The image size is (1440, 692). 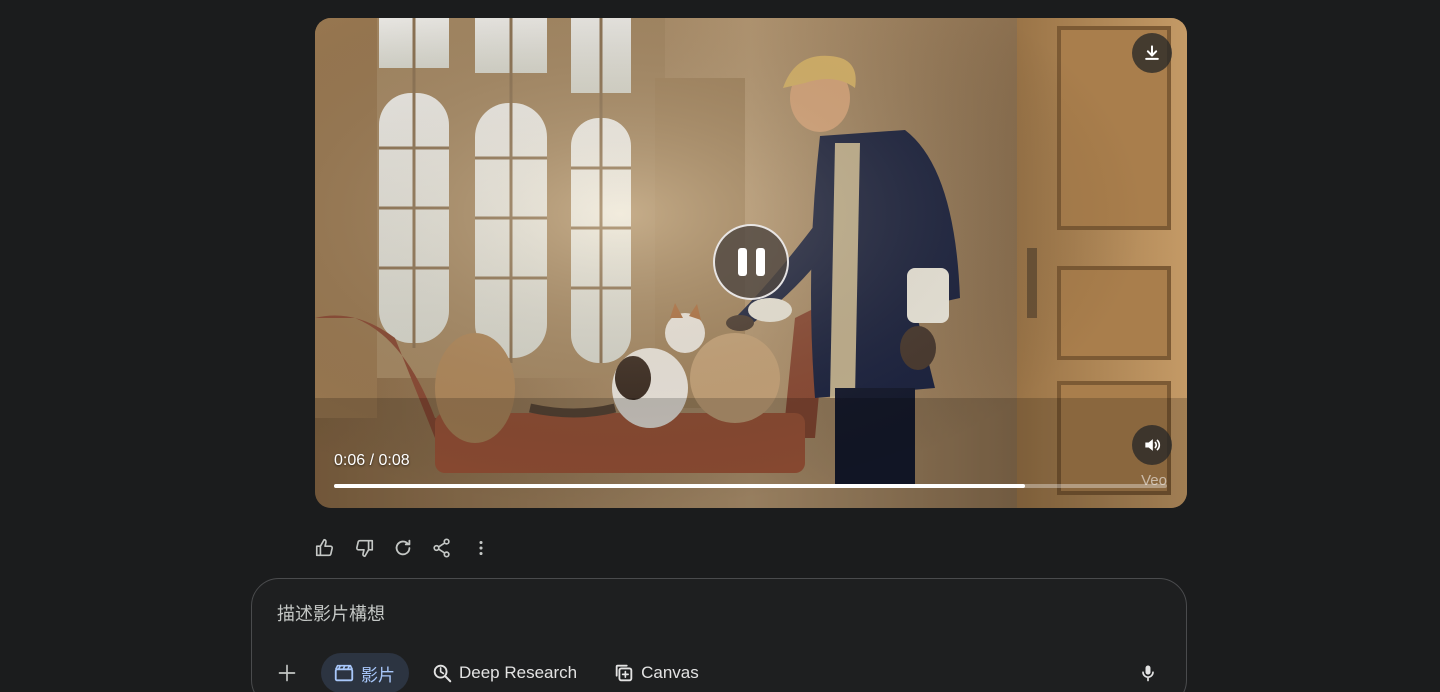 I want to click on canvas-icon, so click(x=624, y=673).